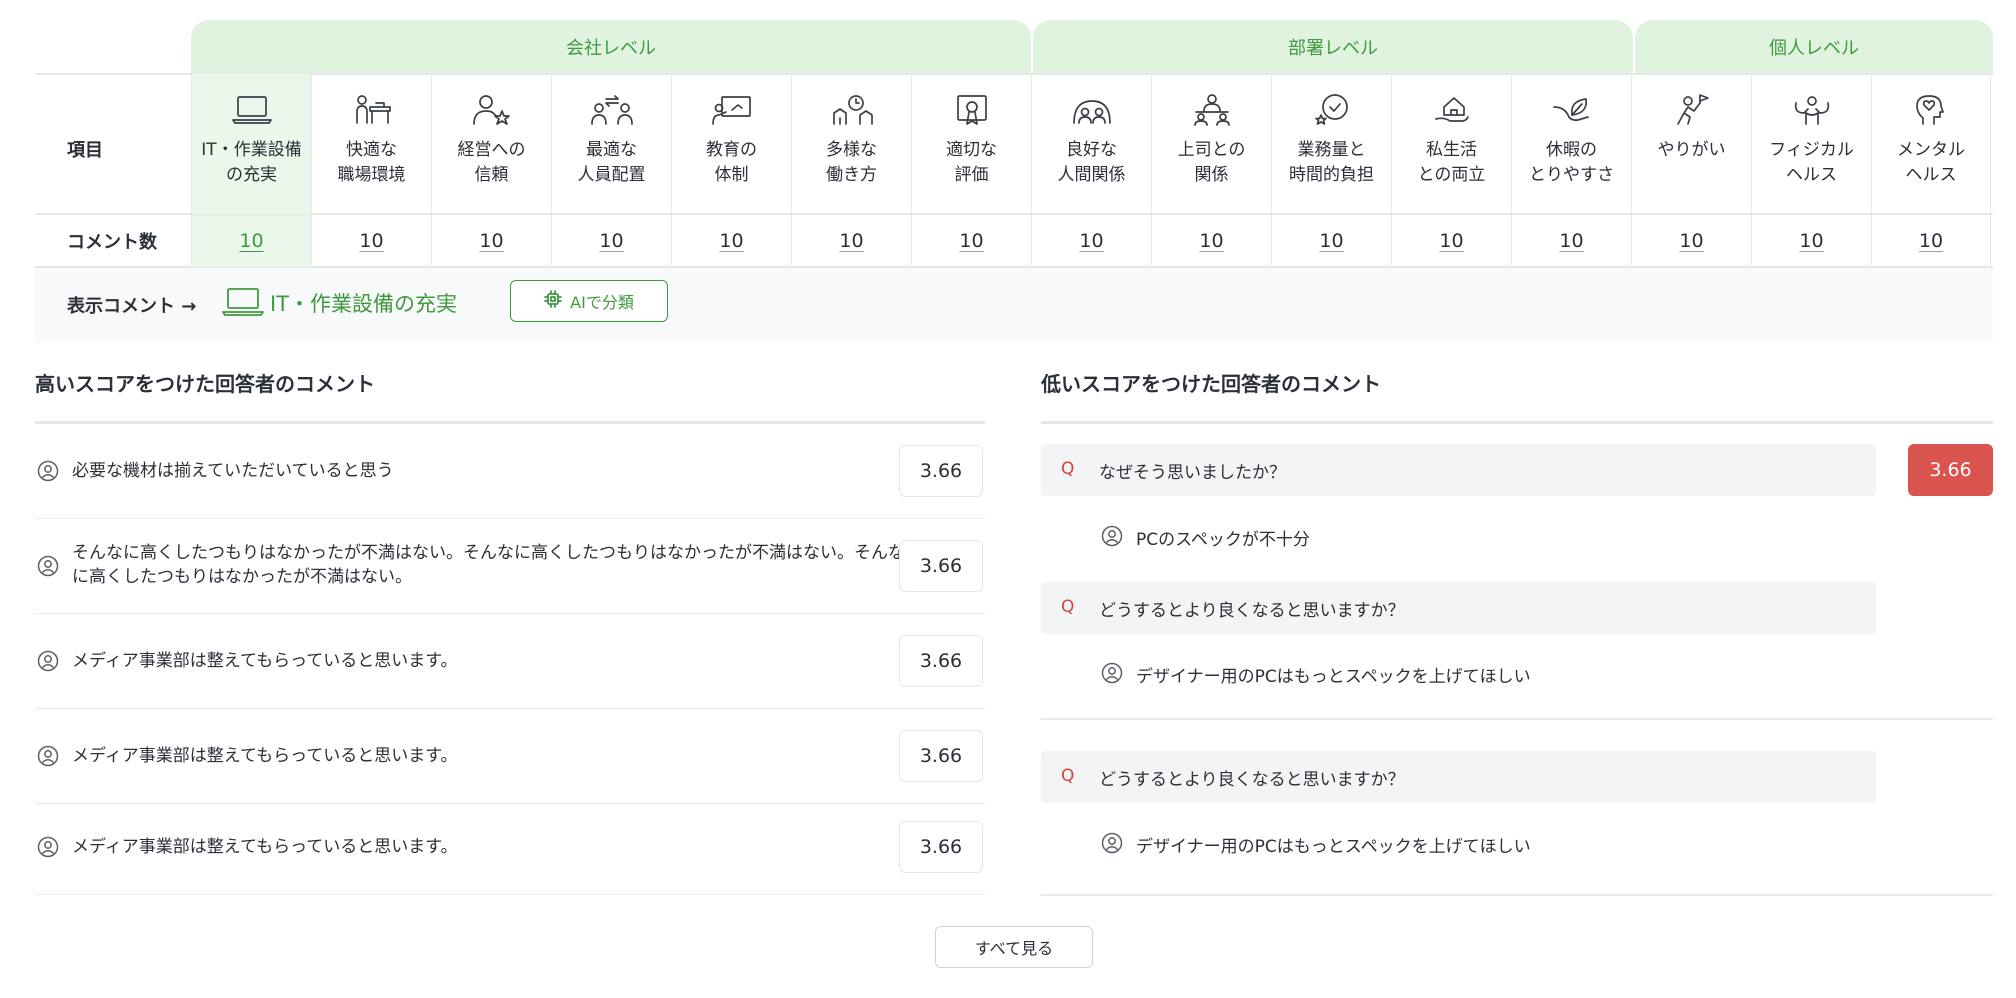 The width and height of the screenshot is (2016, 998). Describe the element at coordinates (1691, 144) in the screenshot. I see `category-fulfillment: やりがい` at that location.